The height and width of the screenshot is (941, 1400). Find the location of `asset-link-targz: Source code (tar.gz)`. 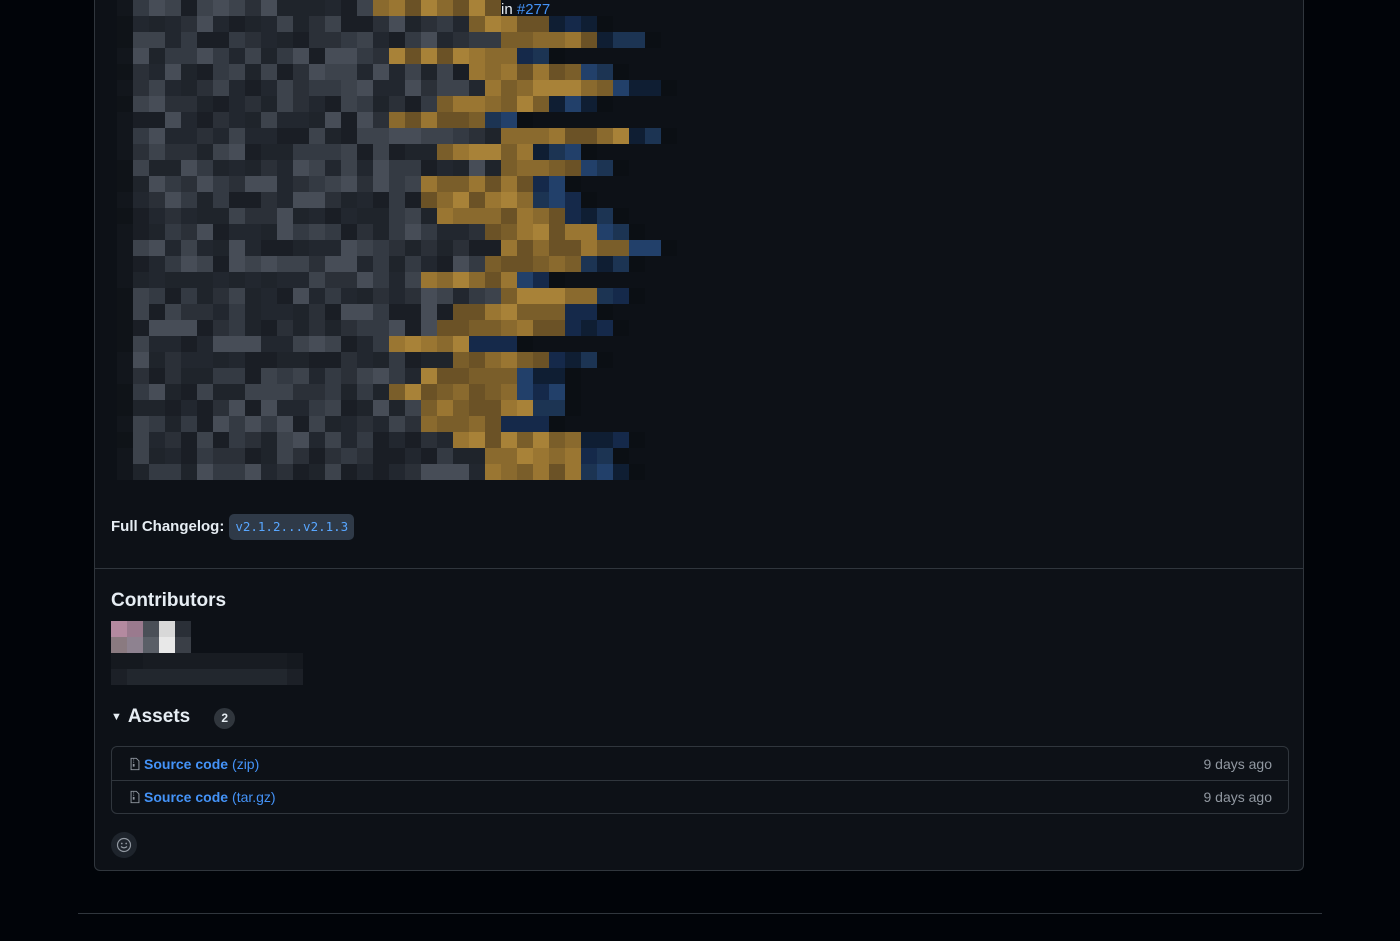

asset-link-targz: Source code (tar.gz) is located at coordinates (202, 797).